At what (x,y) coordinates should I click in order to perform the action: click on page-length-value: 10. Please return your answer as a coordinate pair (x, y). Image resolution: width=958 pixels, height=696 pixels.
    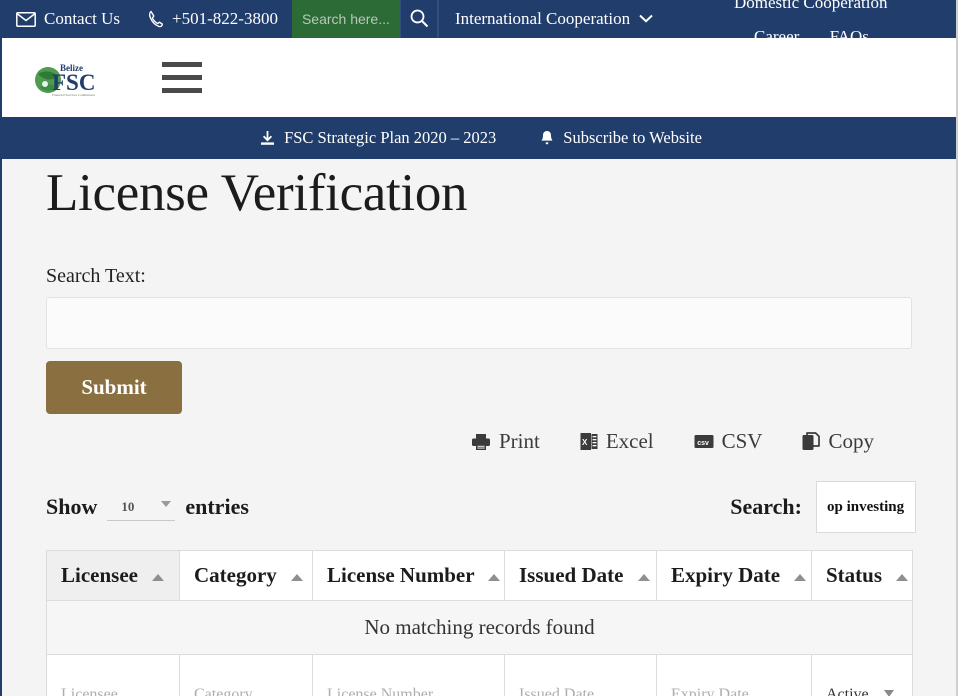
    Looking at the image, I should click on (128, 506).